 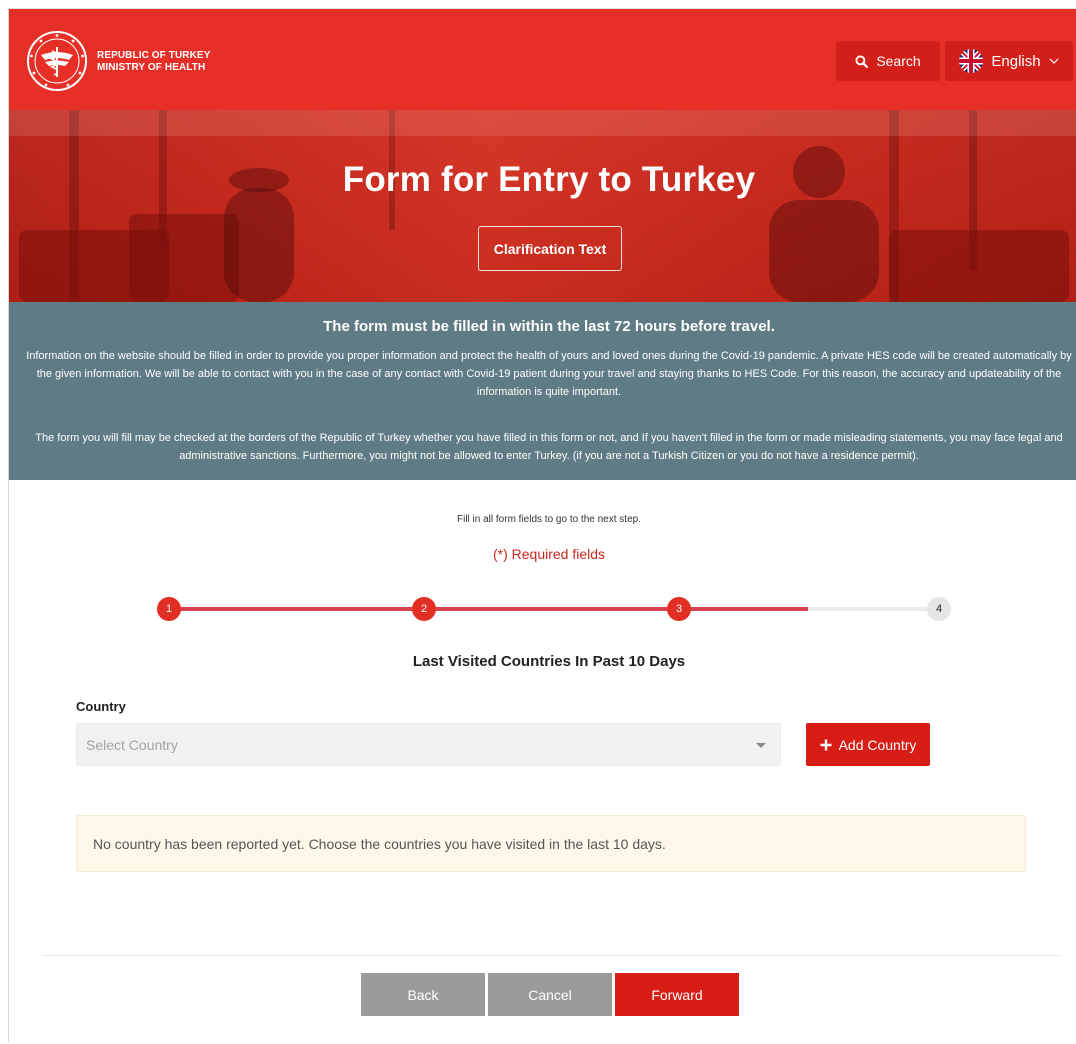 I want to click on clarification-text-button: Clarification Text, so click(x=550, y=248).